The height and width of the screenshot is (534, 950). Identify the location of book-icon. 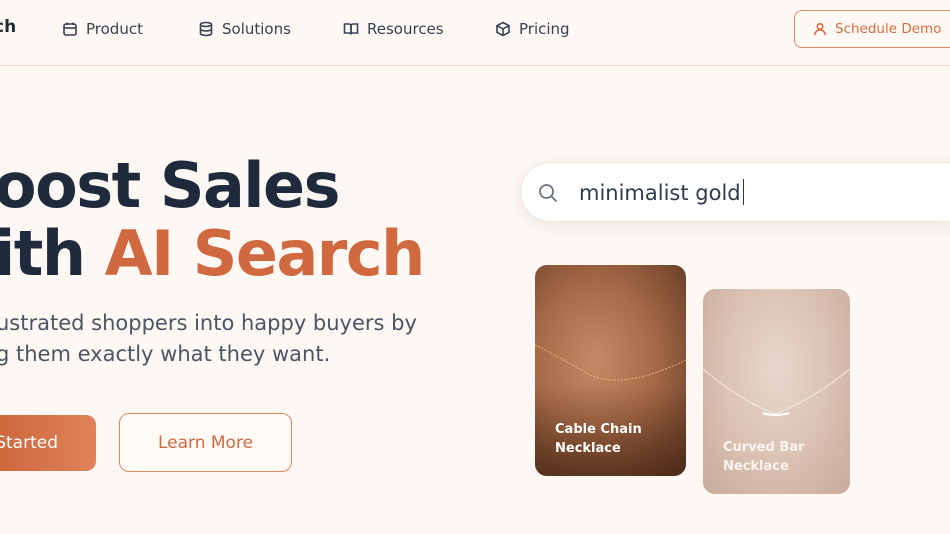
(351, 29).